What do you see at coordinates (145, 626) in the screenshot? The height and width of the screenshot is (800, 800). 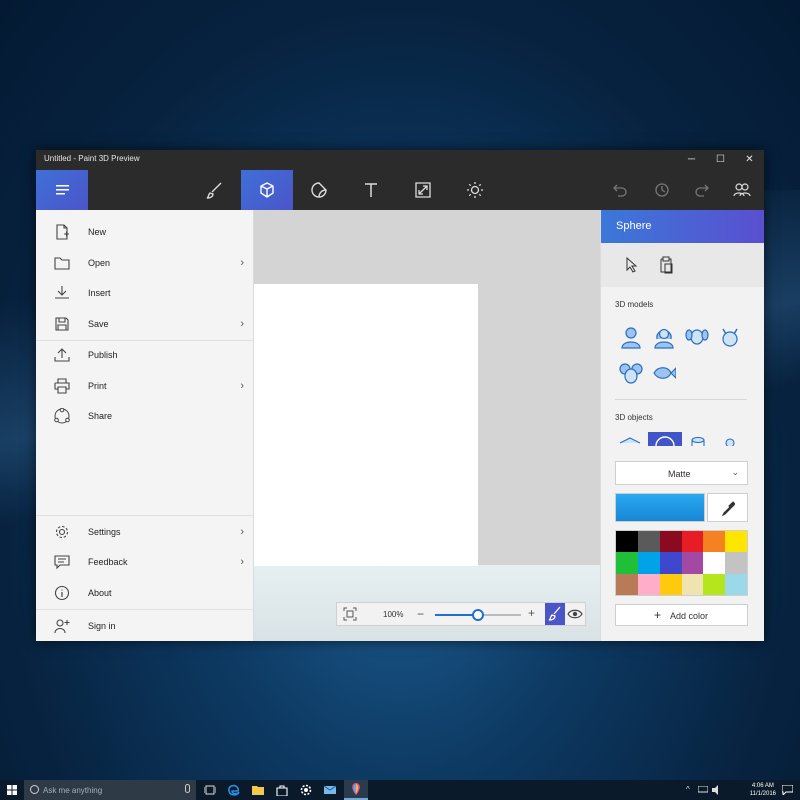 I see `menu-item-sign-in: Sign in` at bounding box center [145, 626].